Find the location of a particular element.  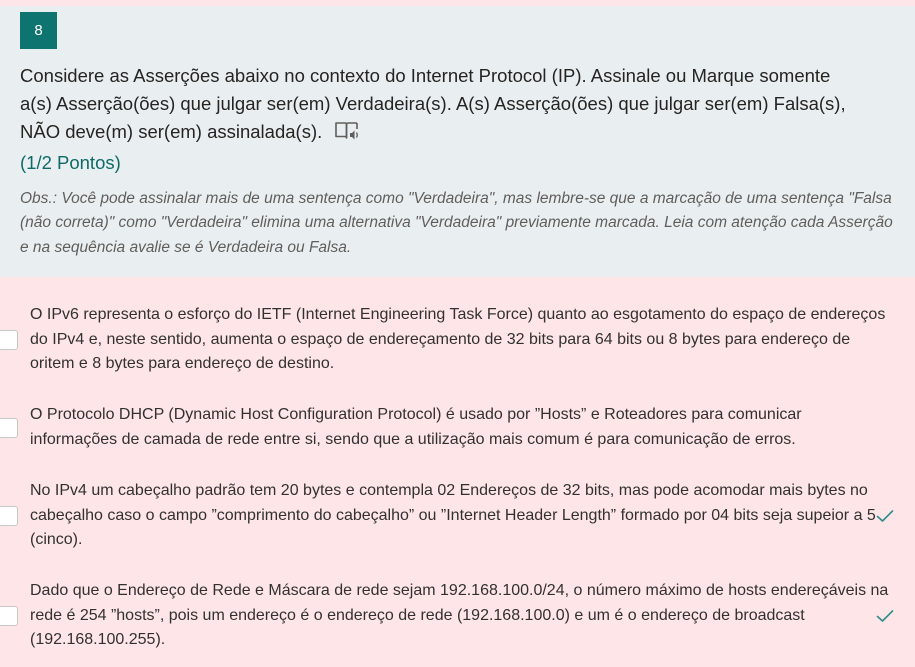

immersive-reader-icon is located at coordinates (347, 131).